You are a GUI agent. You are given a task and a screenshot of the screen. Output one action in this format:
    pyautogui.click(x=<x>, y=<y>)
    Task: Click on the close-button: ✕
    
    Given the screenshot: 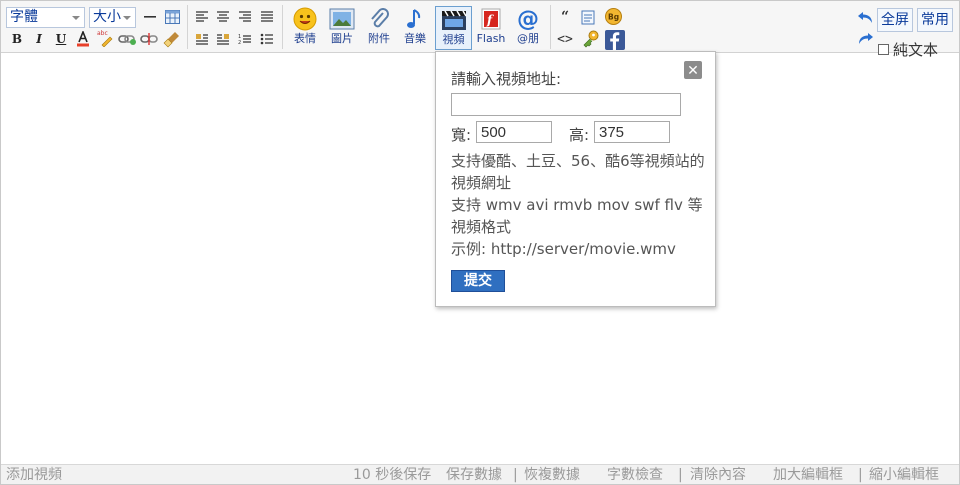 What is the action you would take?
    pyautogui.click(x=693, y=70)
    